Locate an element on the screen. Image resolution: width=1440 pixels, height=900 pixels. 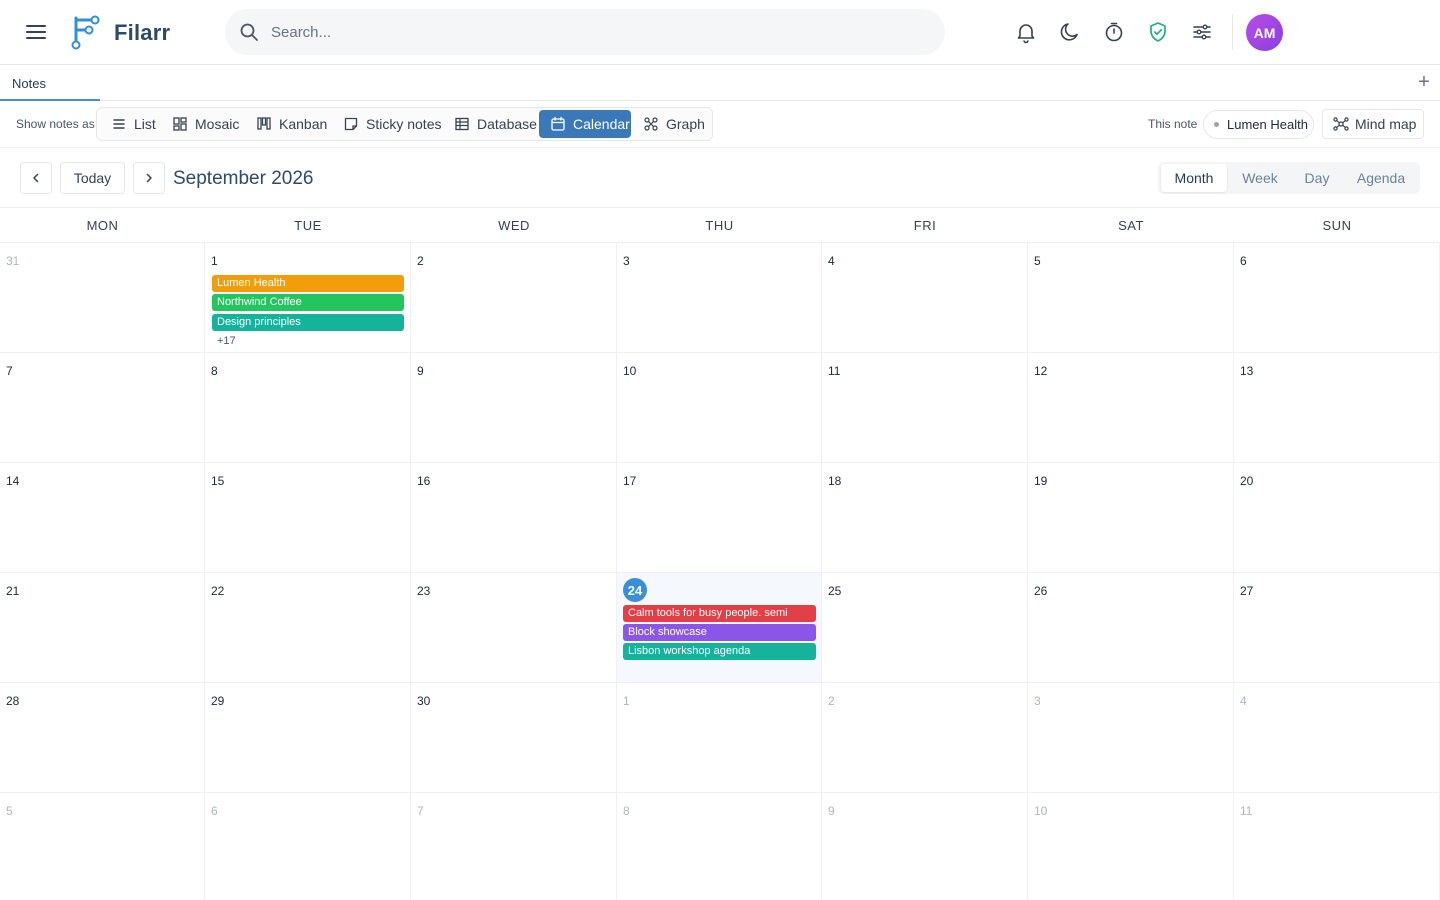
day-cell: 29 is located at coordinates (308, 738).